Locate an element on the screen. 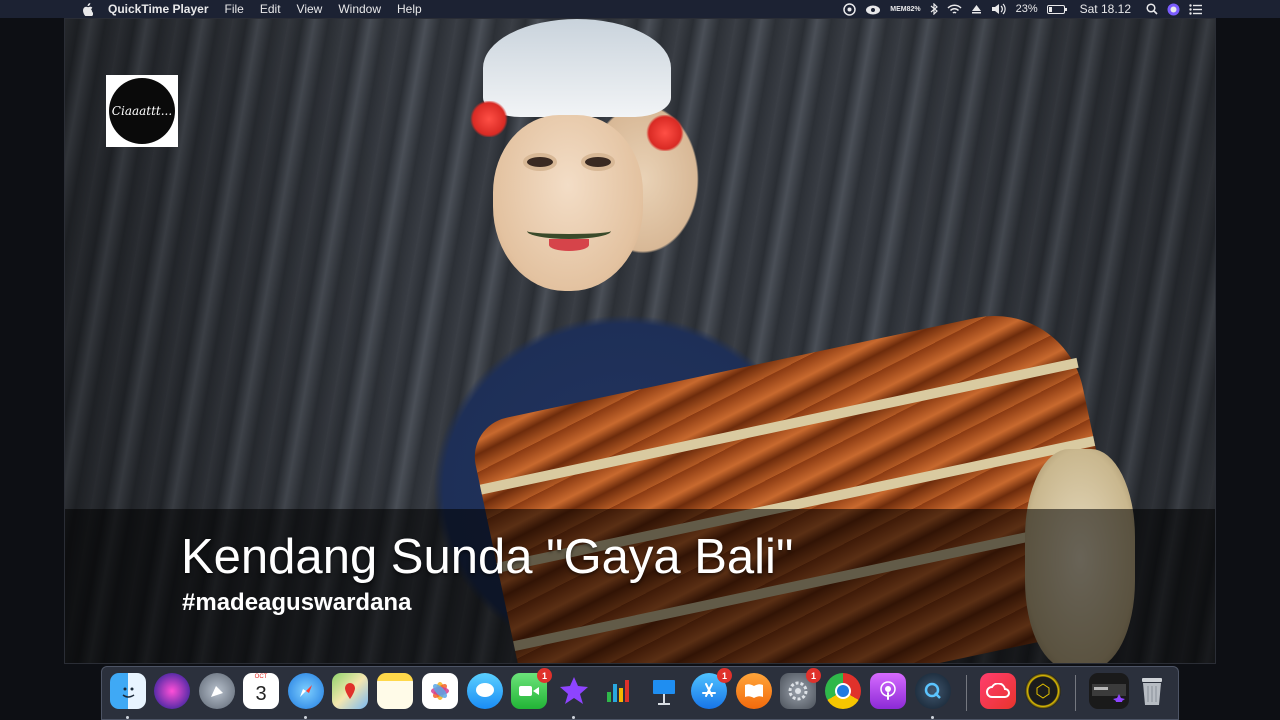  notes-icon is located at coordinates (395, 691).